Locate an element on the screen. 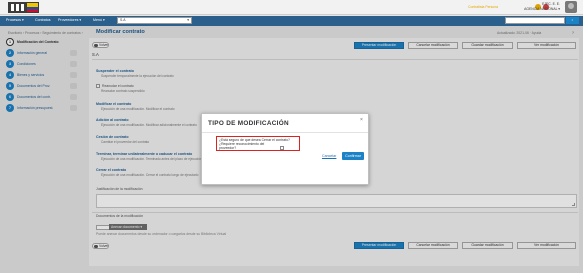 This screenshot has width=583, height=273. flag-icon is located at coordinates (32, 7).